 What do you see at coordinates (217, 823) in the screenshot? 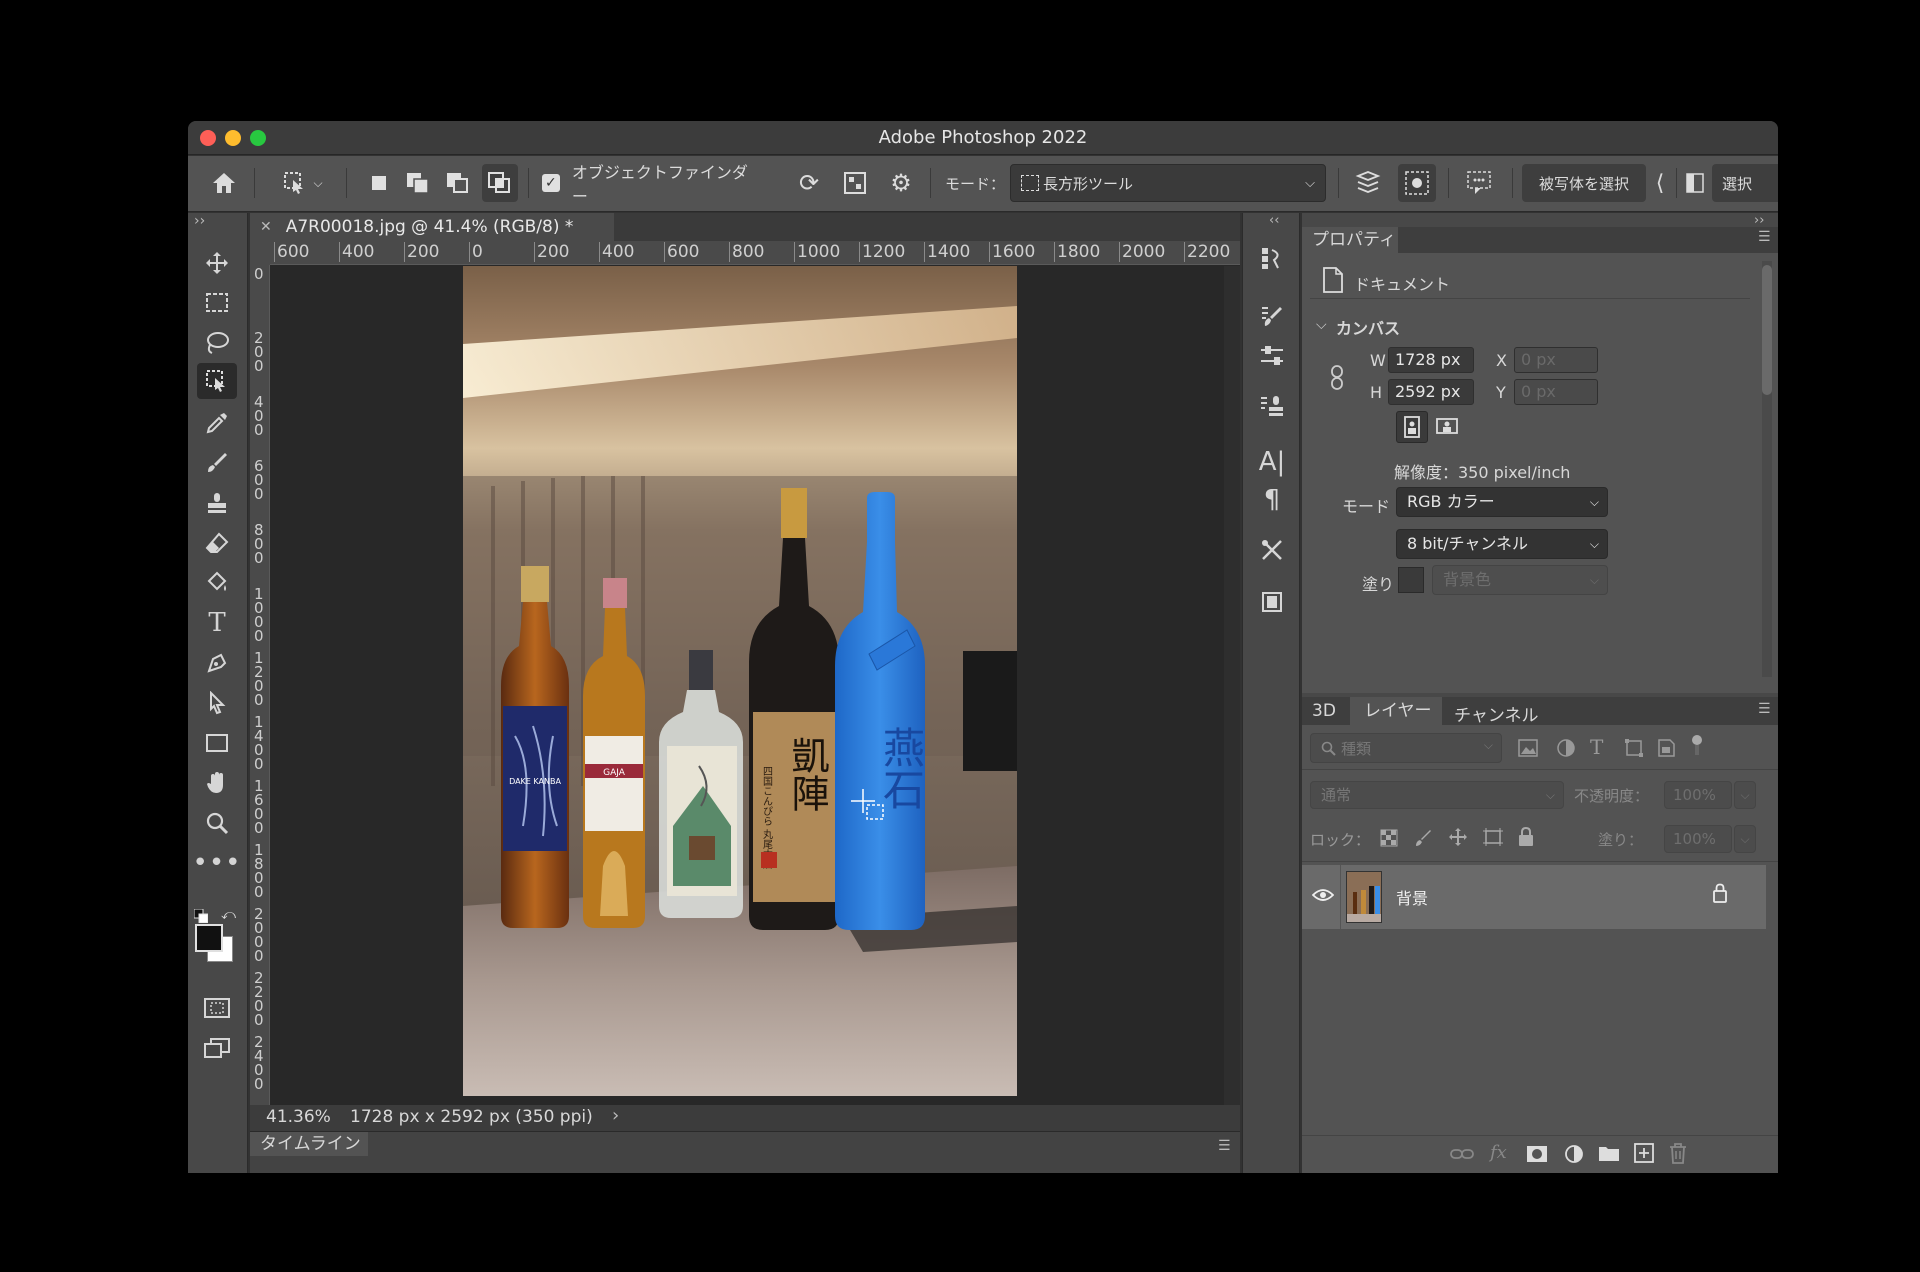
I see `zoom-tool` at bounding box center [217, 823].